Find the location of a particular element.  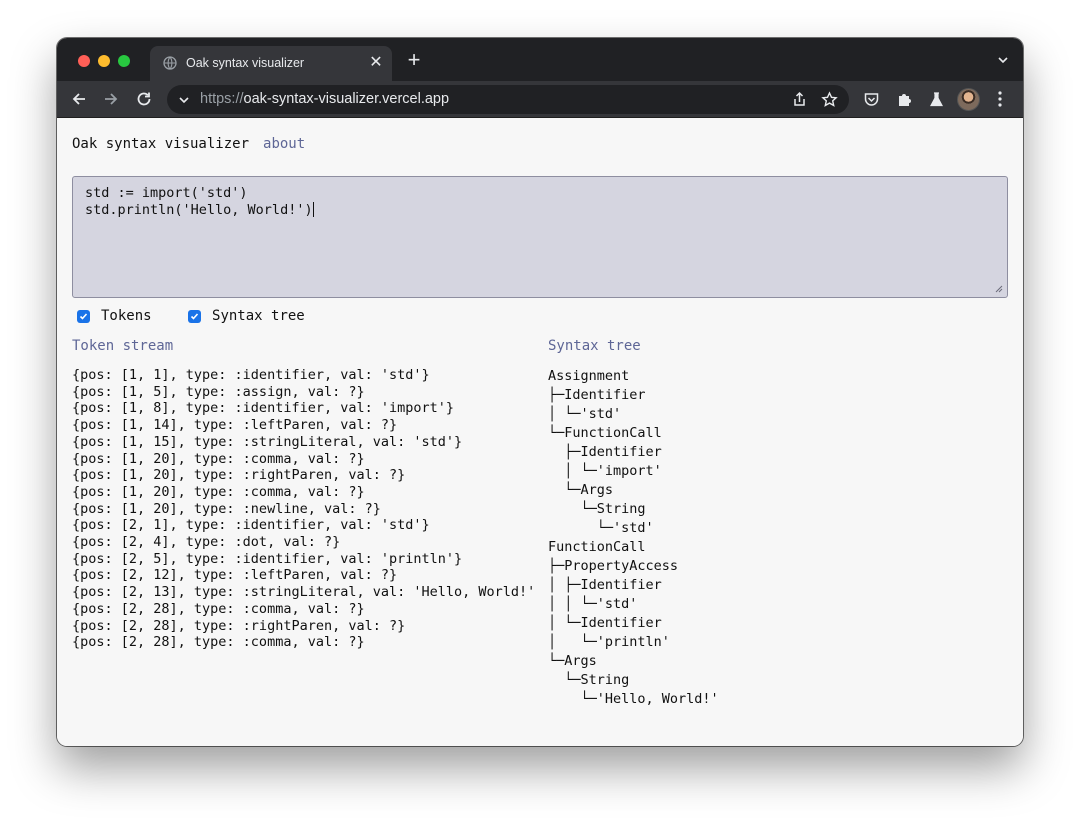

tree-node: │ ├─Identifier is located at coordinates (605, 585).